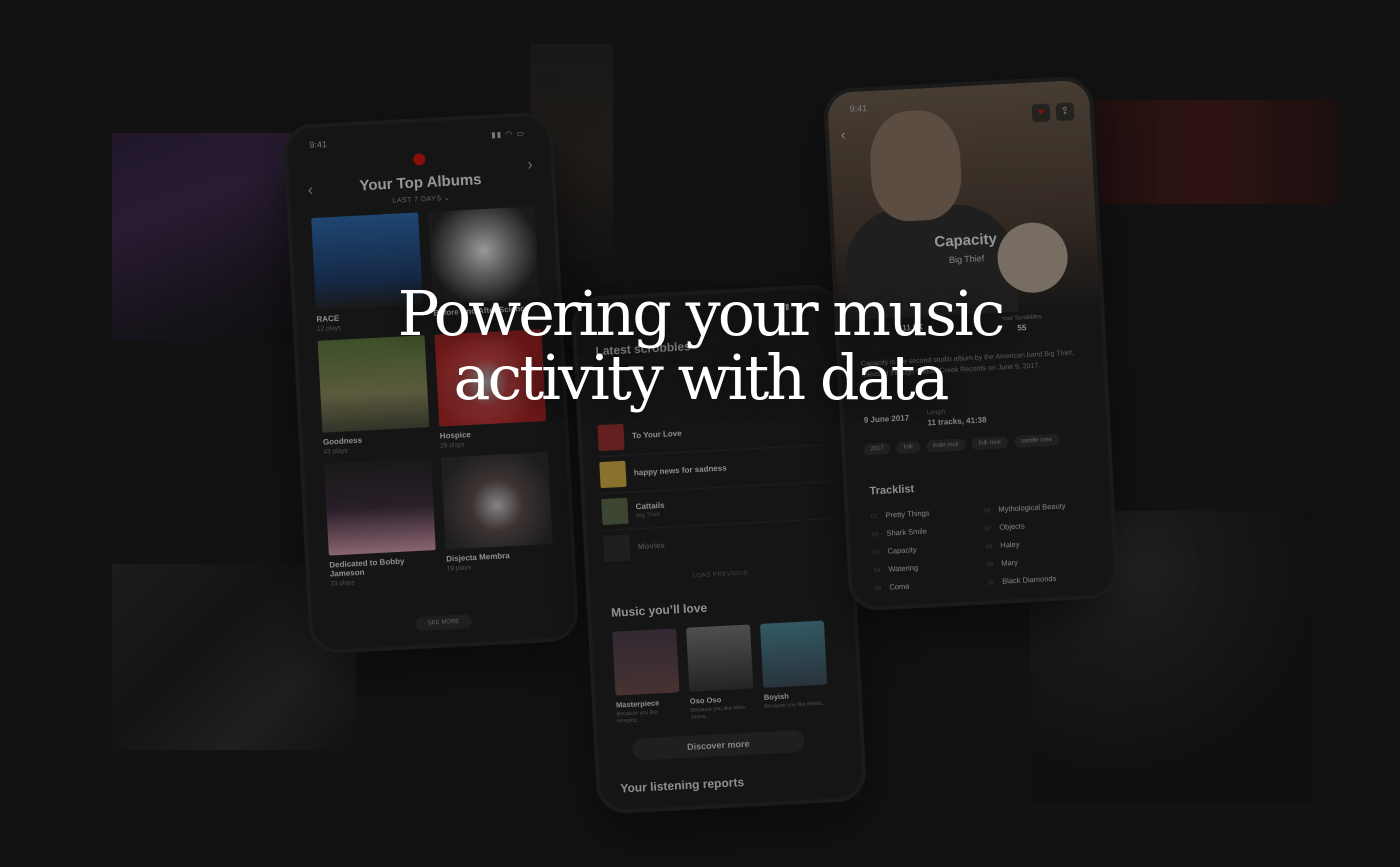 Image resolution: width=1400 pixels, height=867 pixels. Describe the element at coordinates (647, 515) in the screenshot. I see `track-artist: Big Thief` at that location.